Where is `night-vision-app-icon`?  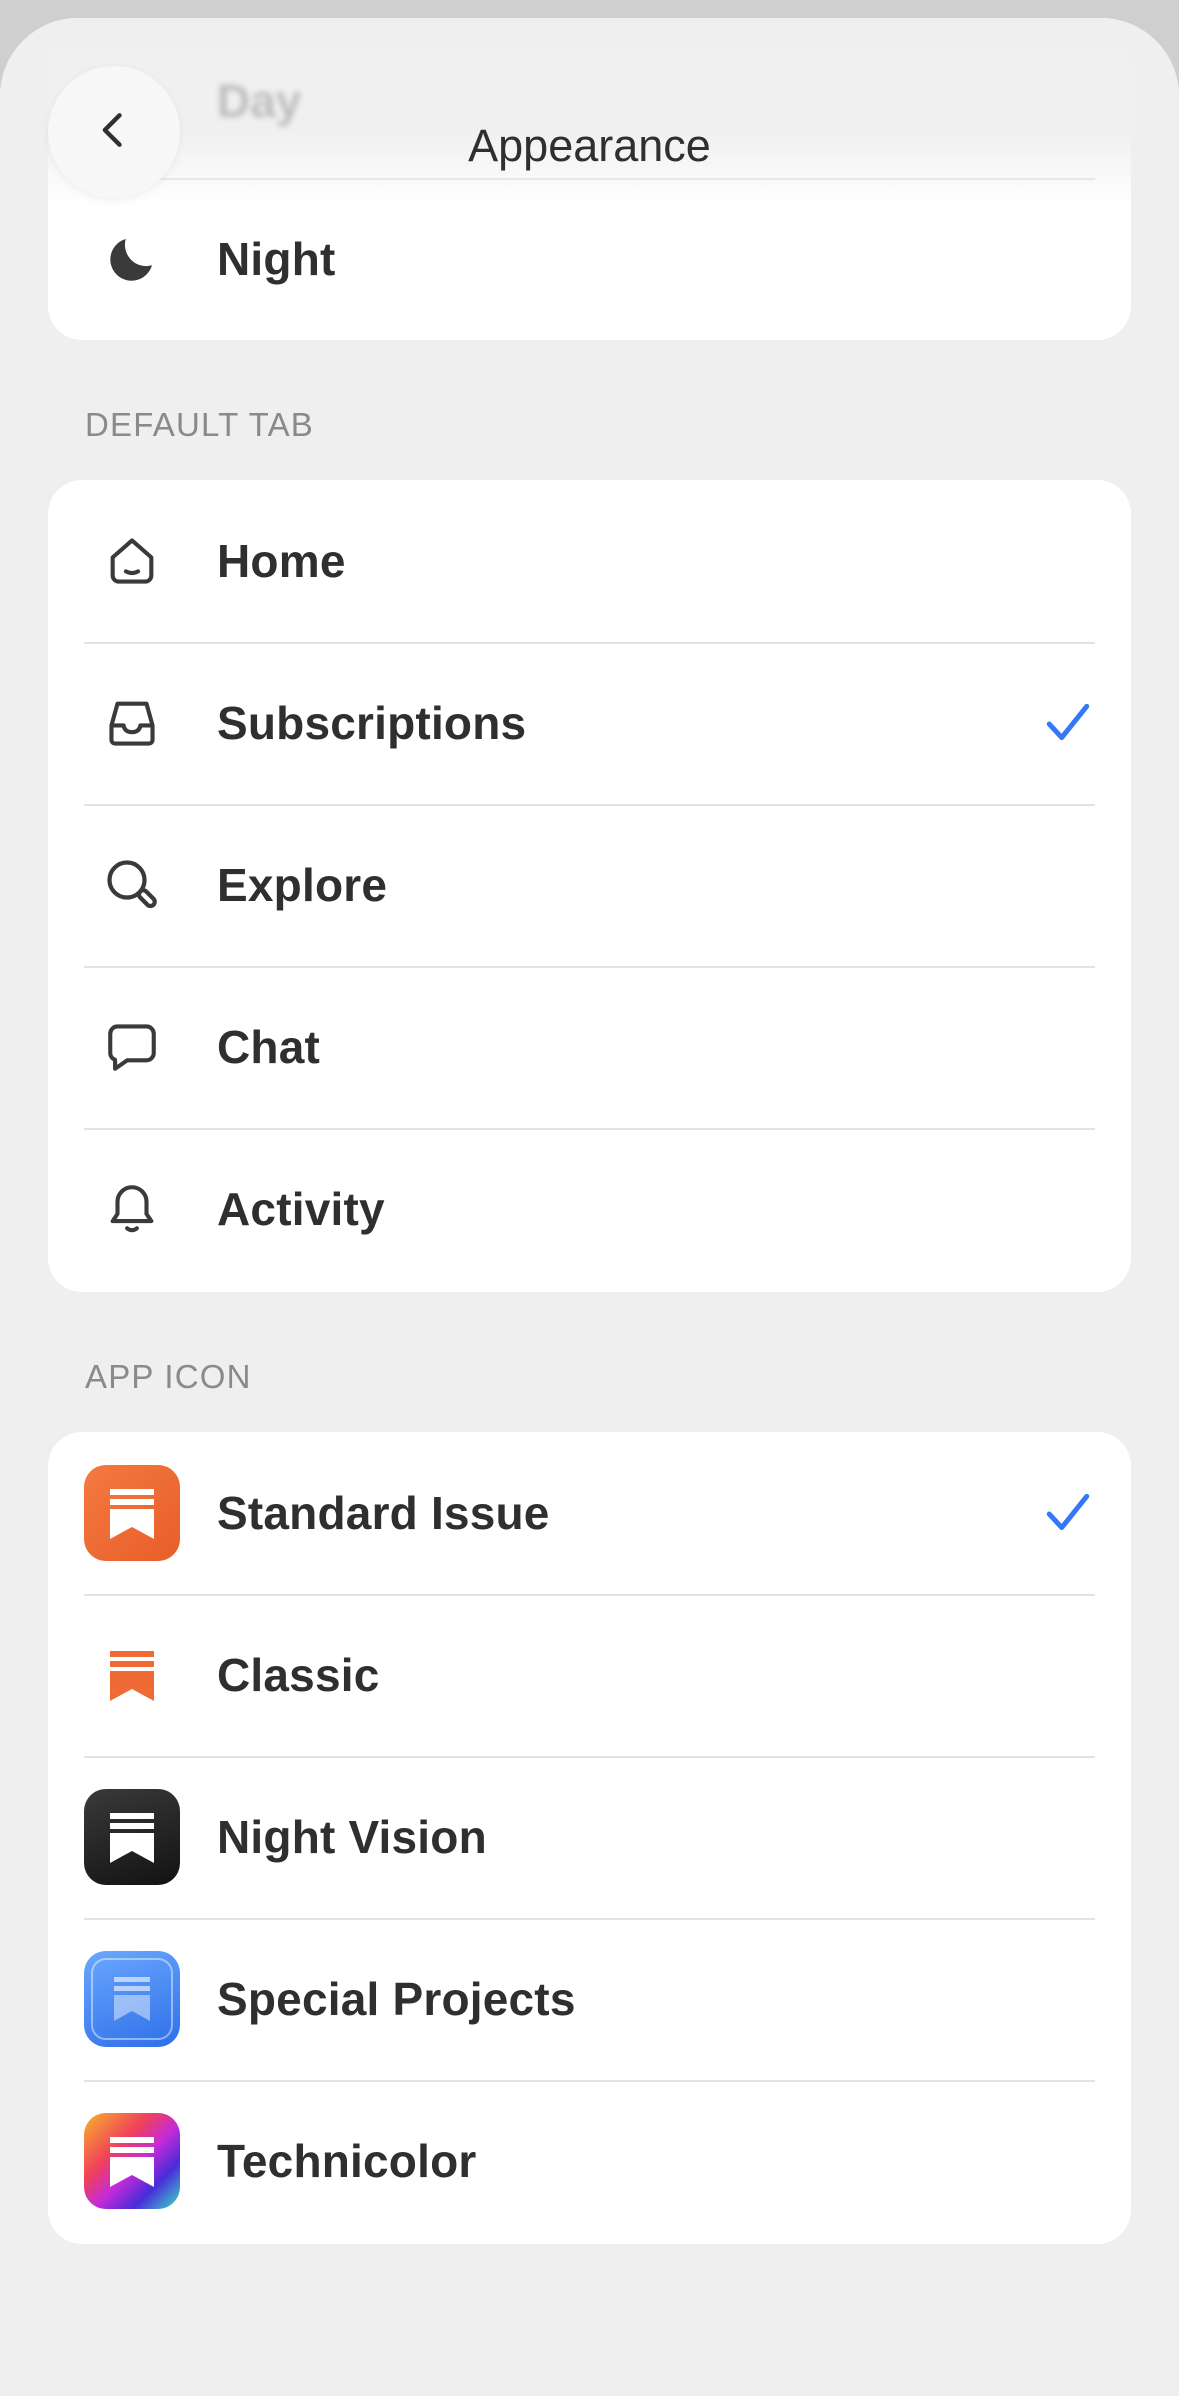
night-vision-app-icon is located at coordinates (132, 1837).